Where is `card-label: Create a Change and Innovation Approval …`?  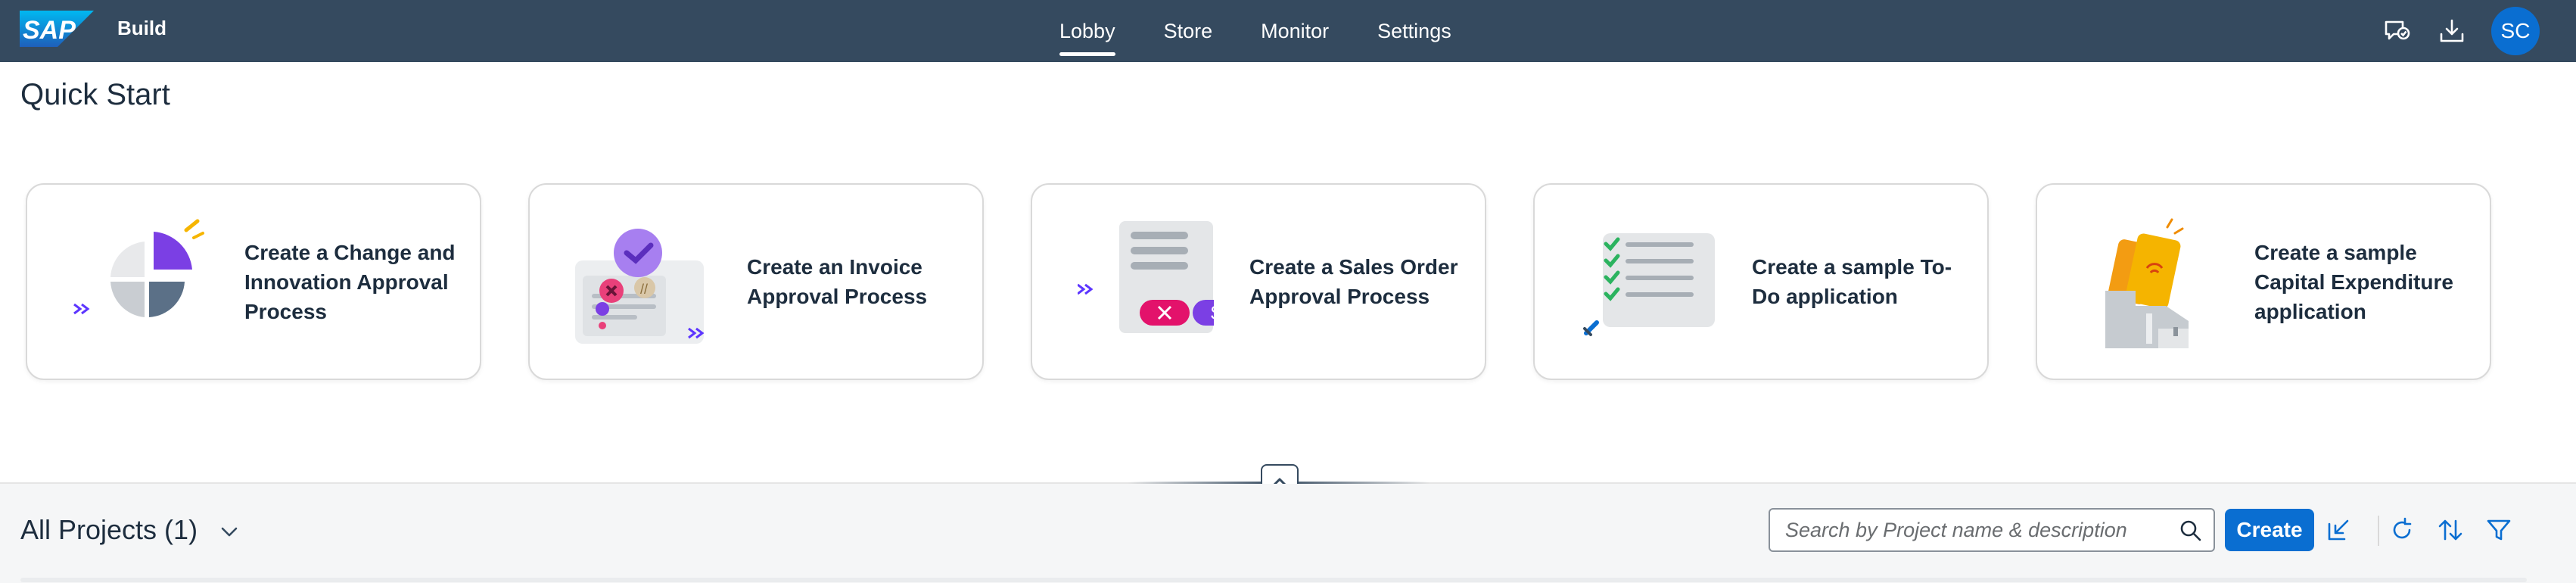 card-label: Create a Change and Innovation Approval … is located at coordinates (350, 281).